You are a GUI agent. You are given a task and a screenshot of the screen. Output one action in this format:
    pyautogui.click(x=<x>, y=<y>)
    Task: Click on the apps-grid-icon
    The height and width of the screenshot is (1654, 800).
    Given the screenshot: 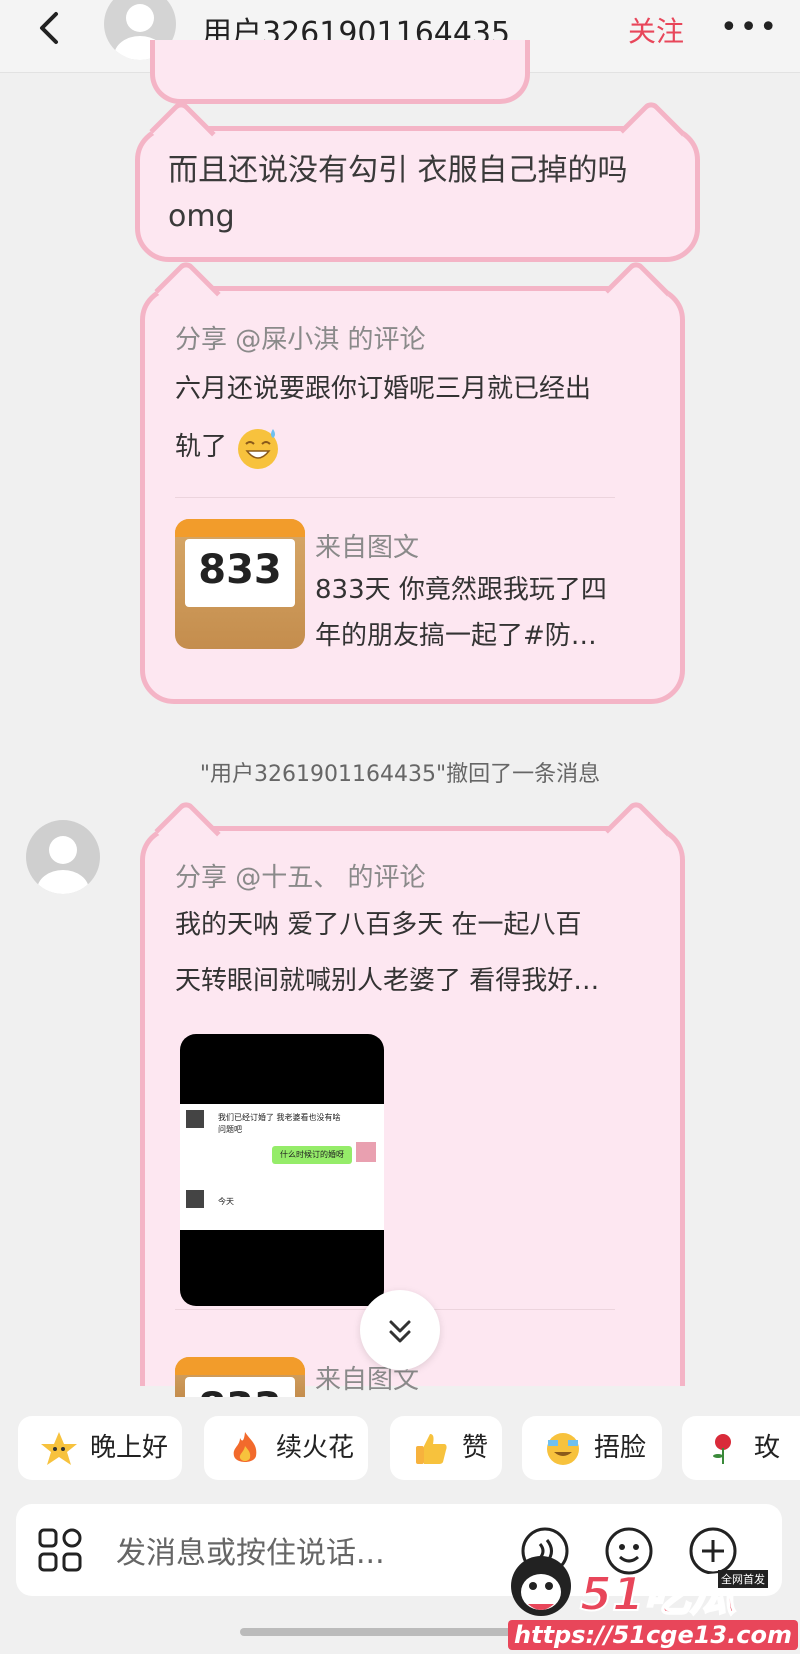 What is the action you would take?
    pyautogui.click(x=60, y=1550)
    